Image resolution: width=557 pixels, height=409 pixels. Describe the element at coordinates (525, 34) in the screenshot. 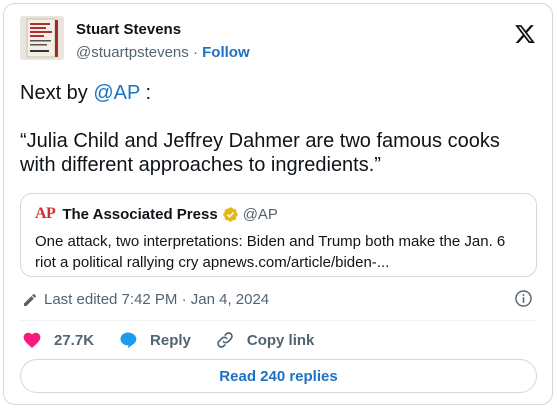

I see `x-logo-icon` at that location.